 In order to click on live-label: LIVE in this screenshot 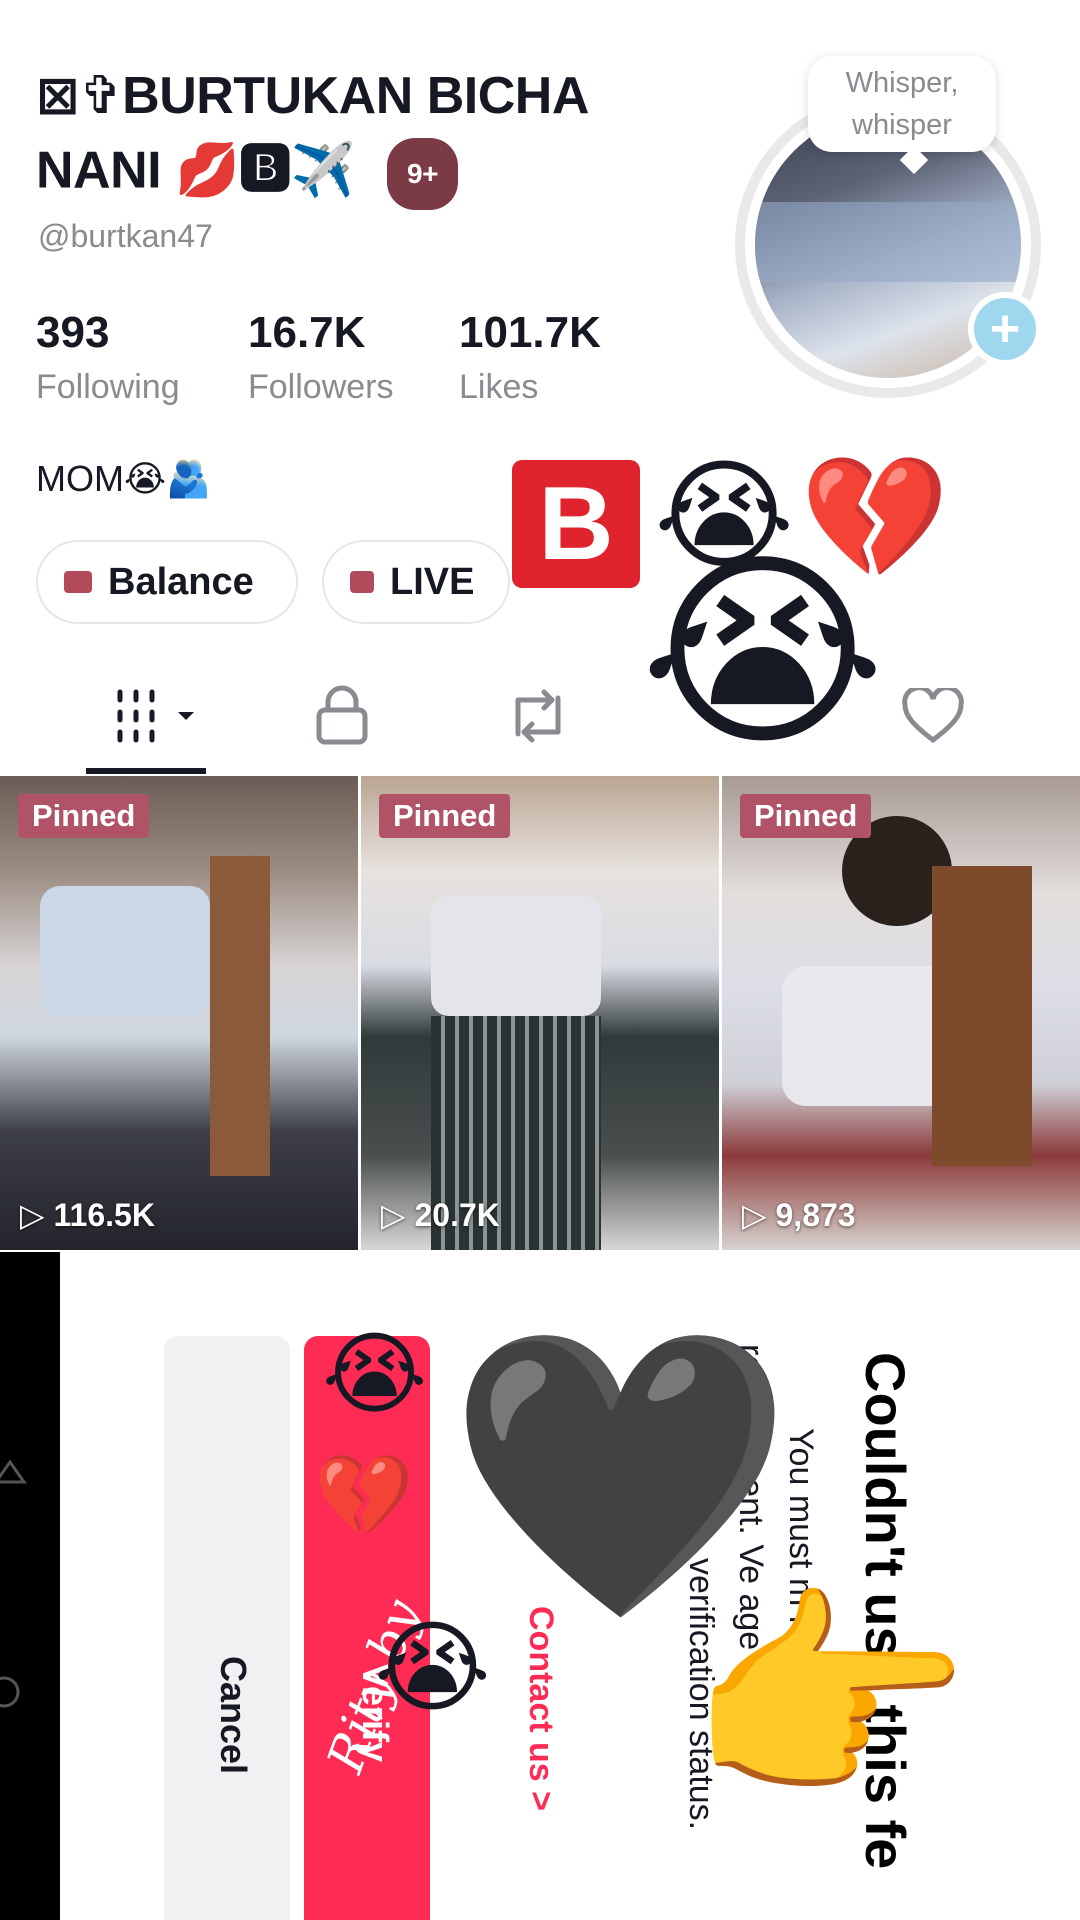, I will do `click(432, 581)`.